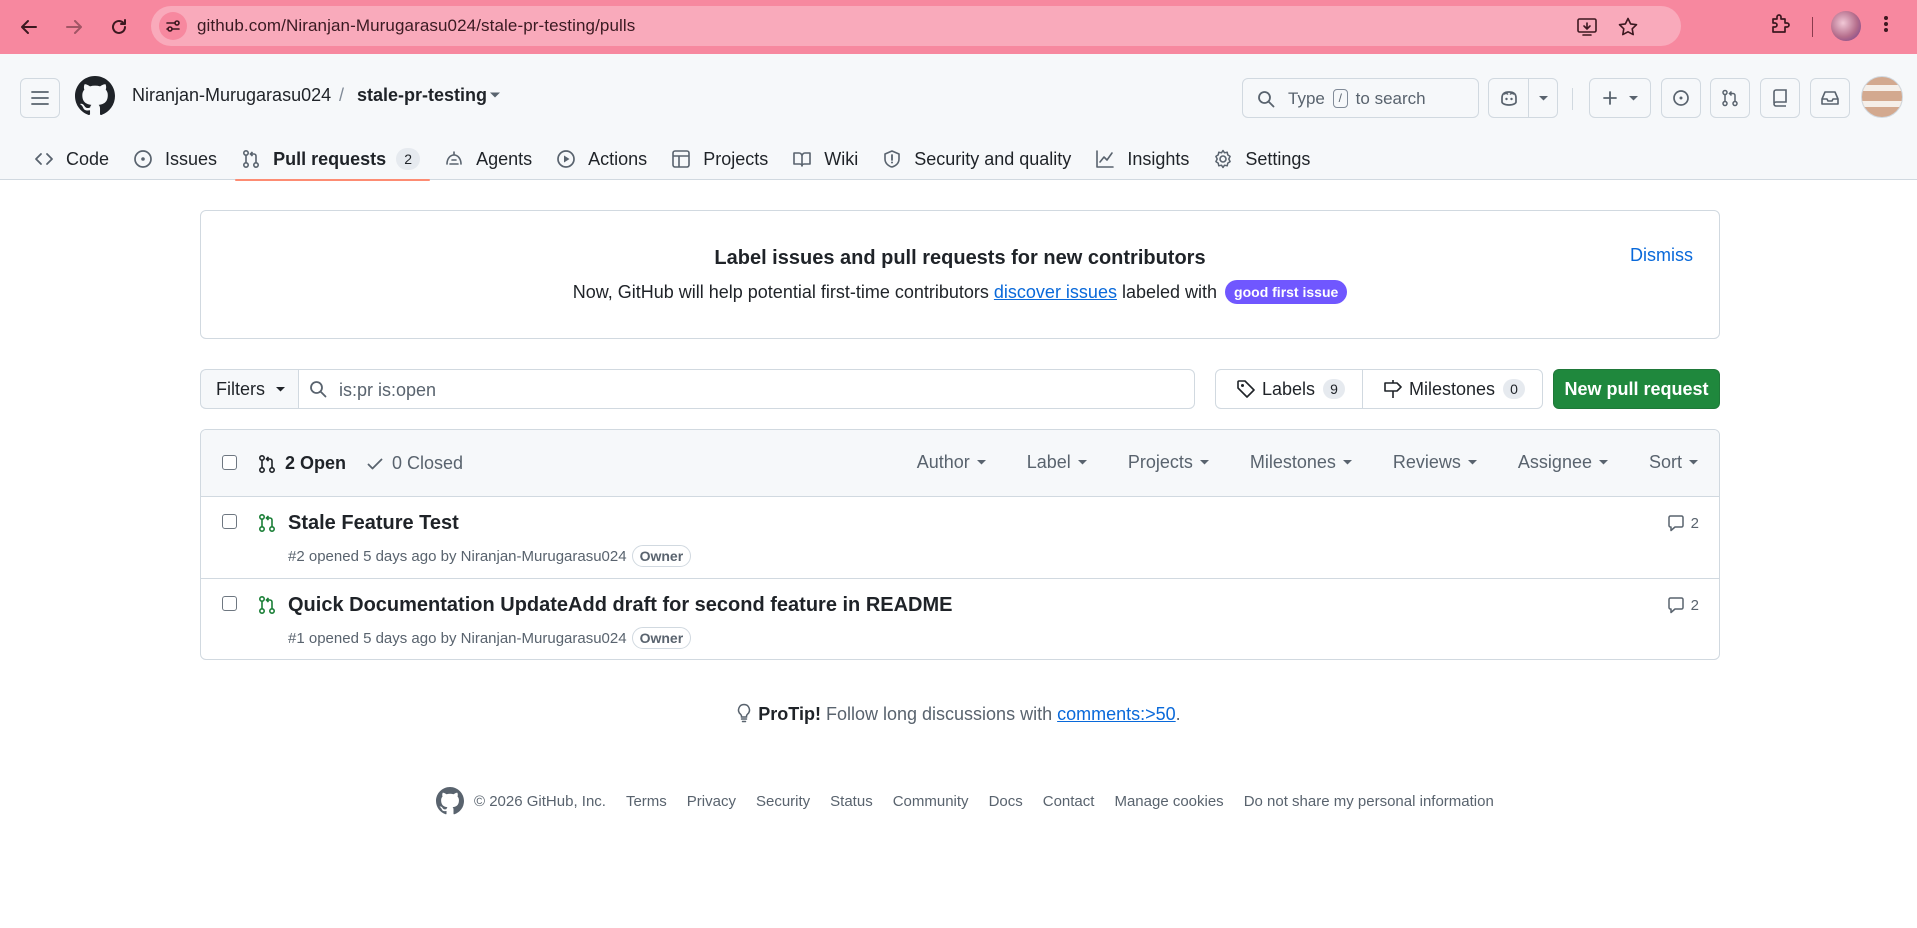  Describe the element at coordinates (1435, 462) in the screenshot. I see `reviews-filter-menu: Reviews` at that location.